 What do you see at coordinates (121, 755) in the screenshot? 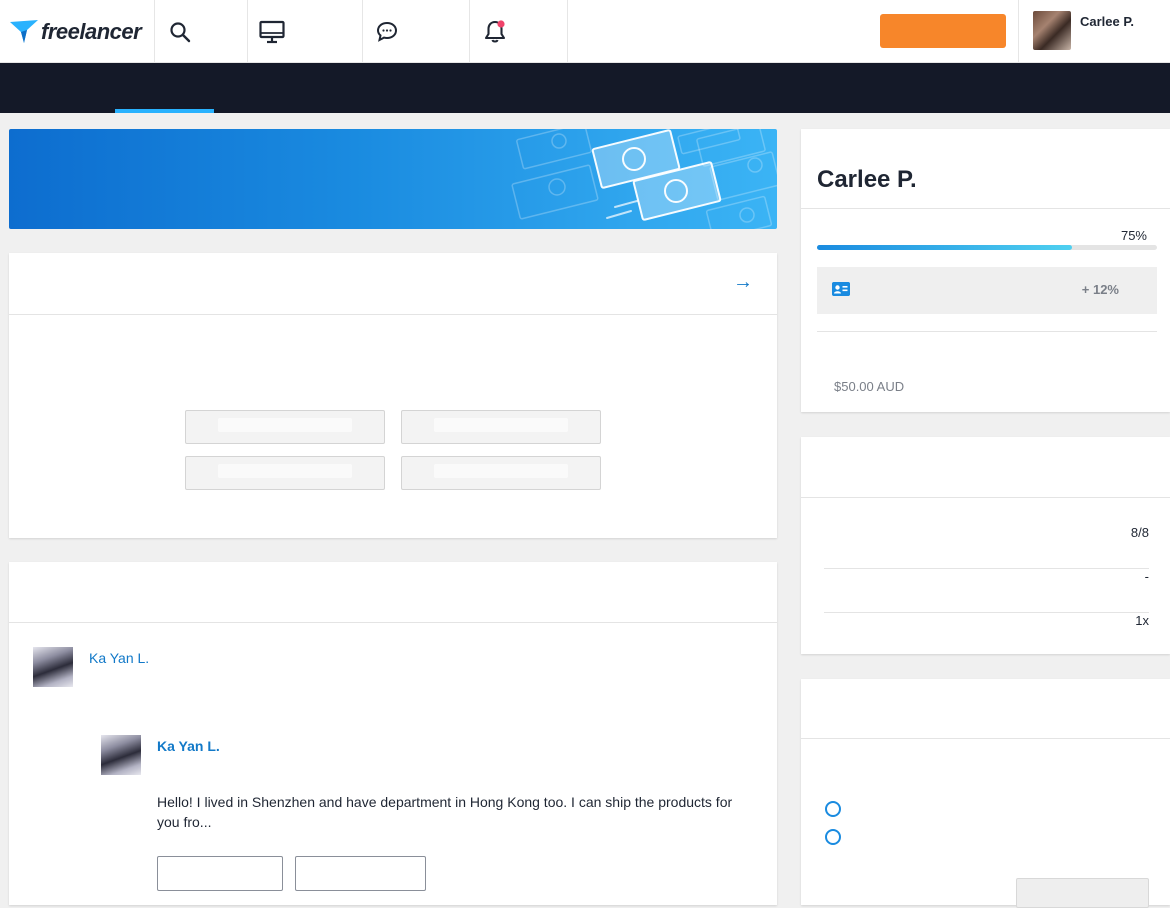
I see `reply-author-avatar` at bounding box center [121, 755].